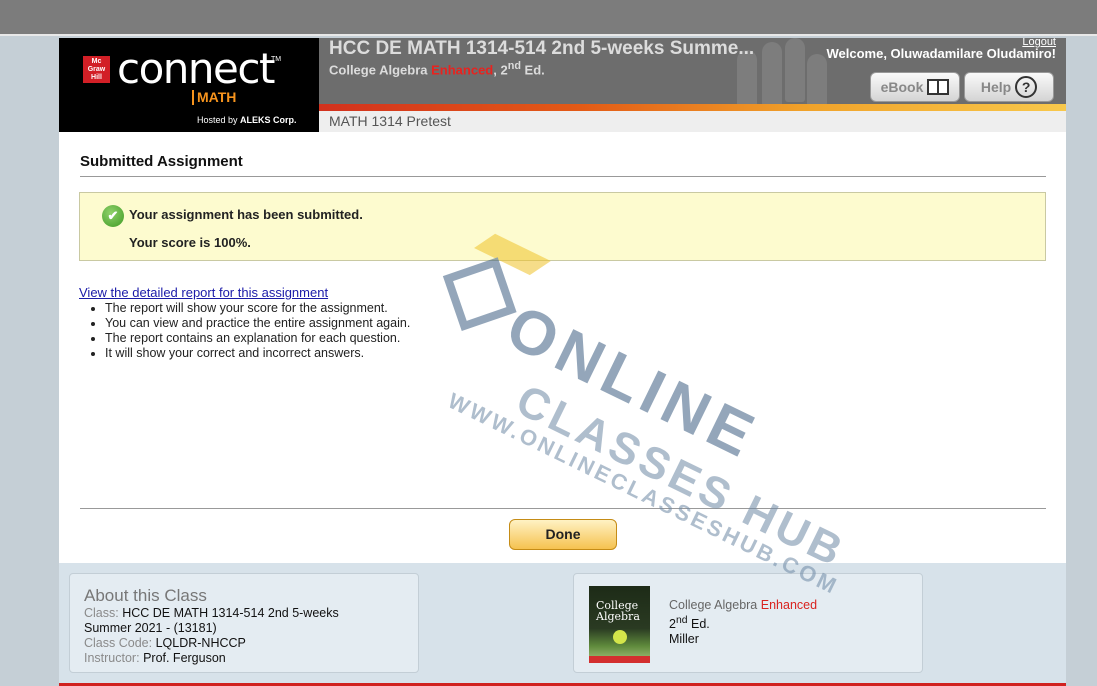  What do you see at coordinates (698, 624) in the screenshot?
I see `edition-suffix: Ed.` at bounding box center [698, 624].